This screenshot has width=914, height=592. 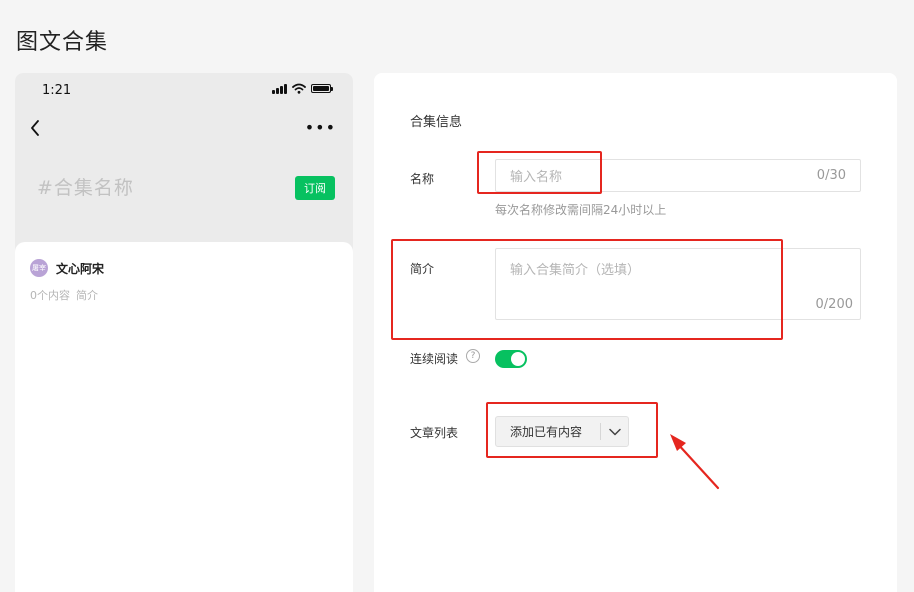 What do you see at coordinates (62, 42) in the screenshot?
I see `page-title: 图文合集` at bounding box center [62, 42].